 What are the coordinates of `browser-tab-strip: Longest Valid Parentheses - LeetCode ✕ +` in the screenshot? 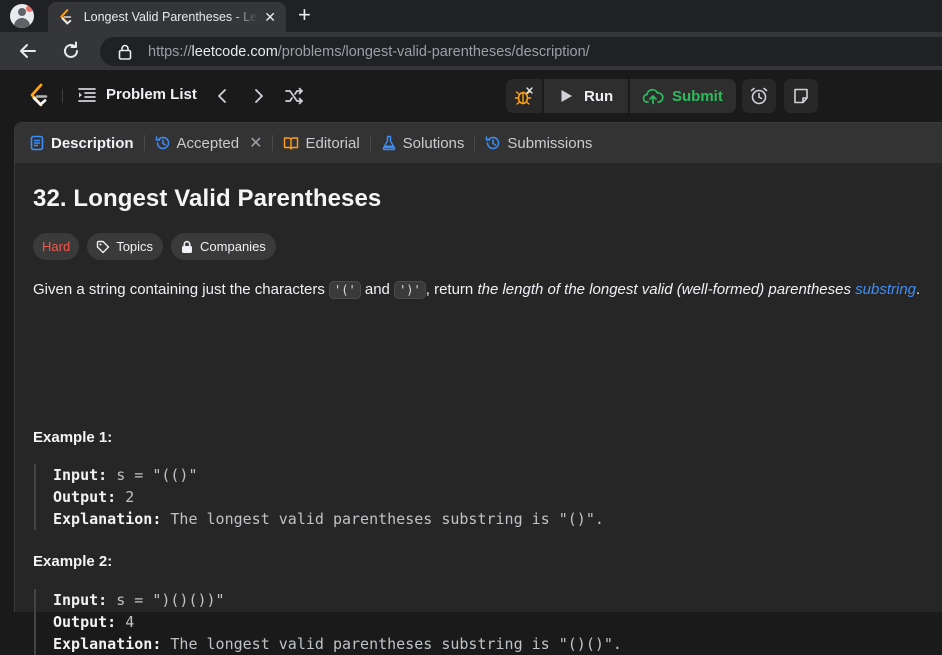 It's located at (471, 16).